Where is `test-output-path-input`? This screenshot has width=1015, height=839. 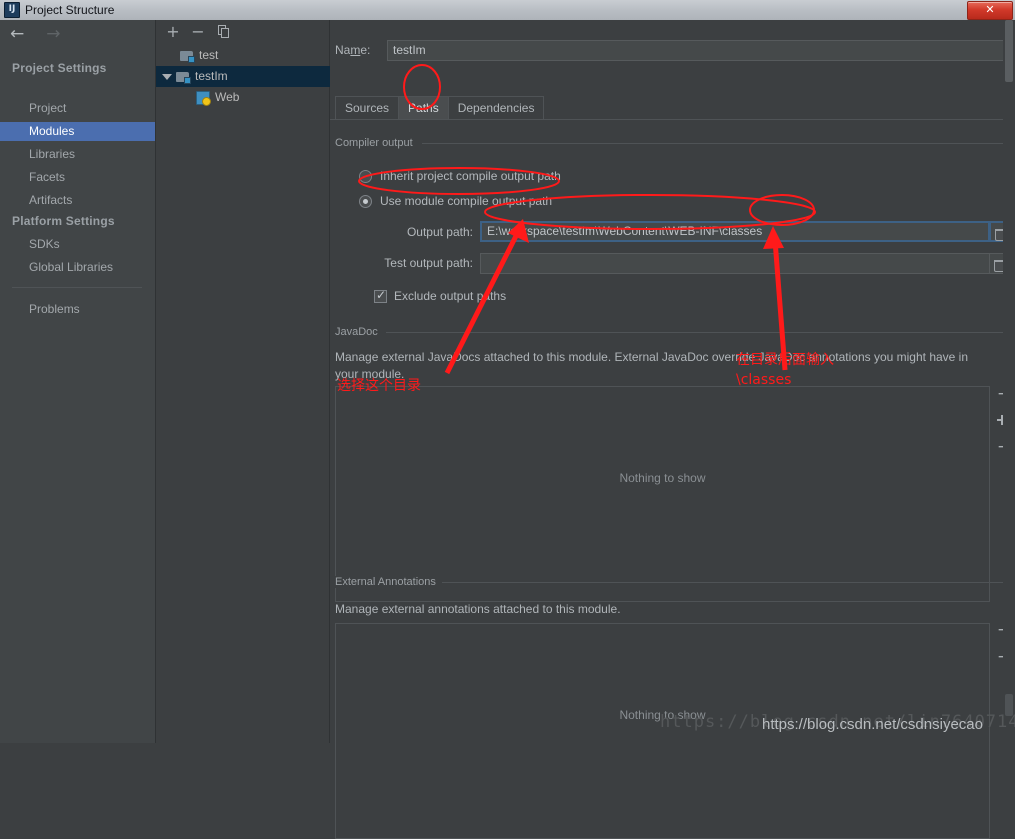
test-output-path-input is located at coordinates (736, 263).